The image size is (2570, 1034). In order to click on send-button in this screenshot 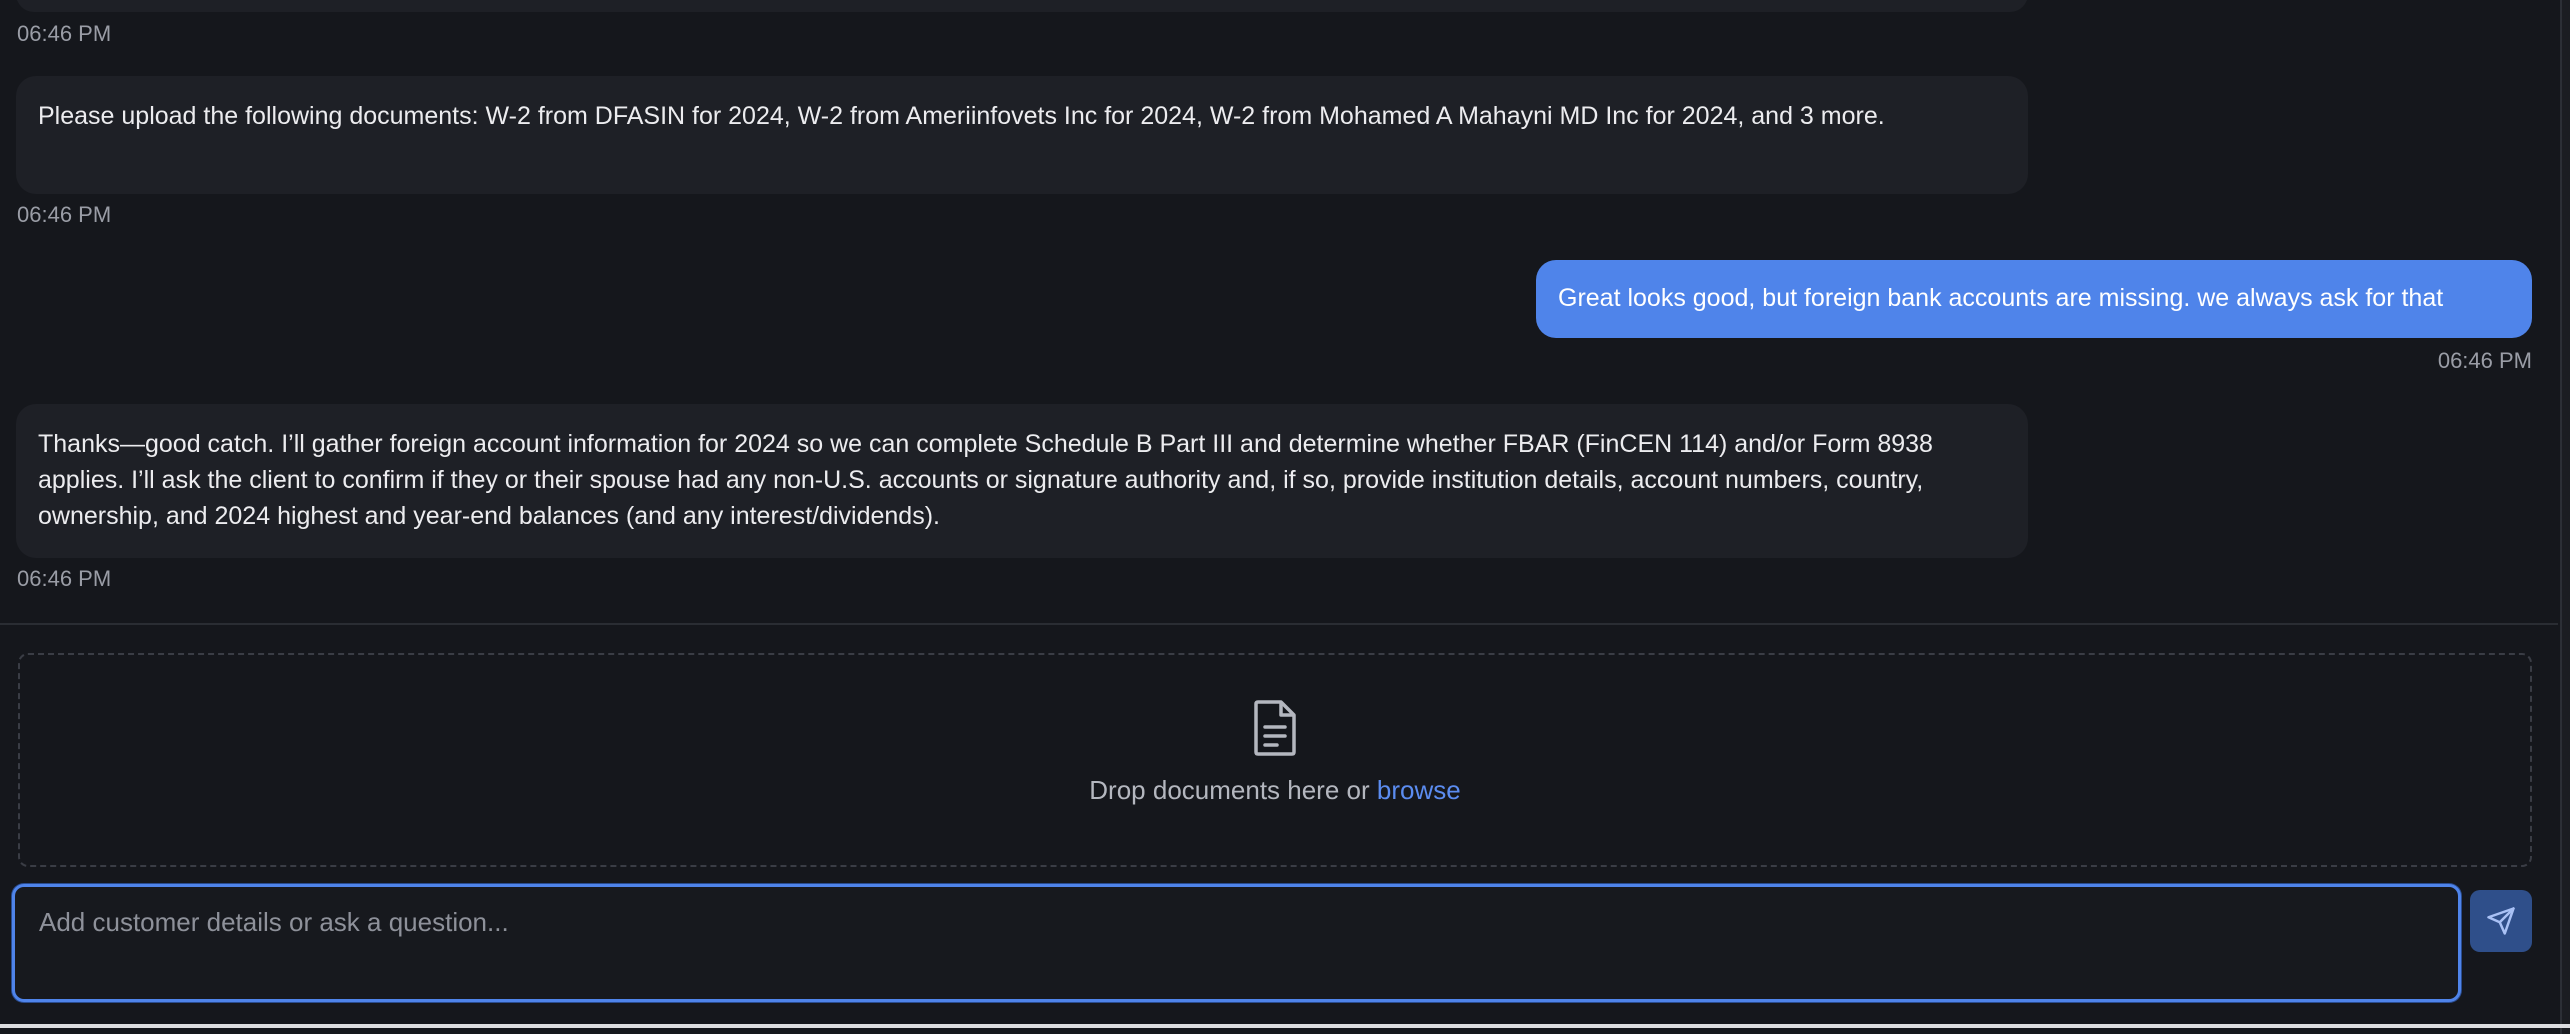, I will do `click(2501, 921)`.